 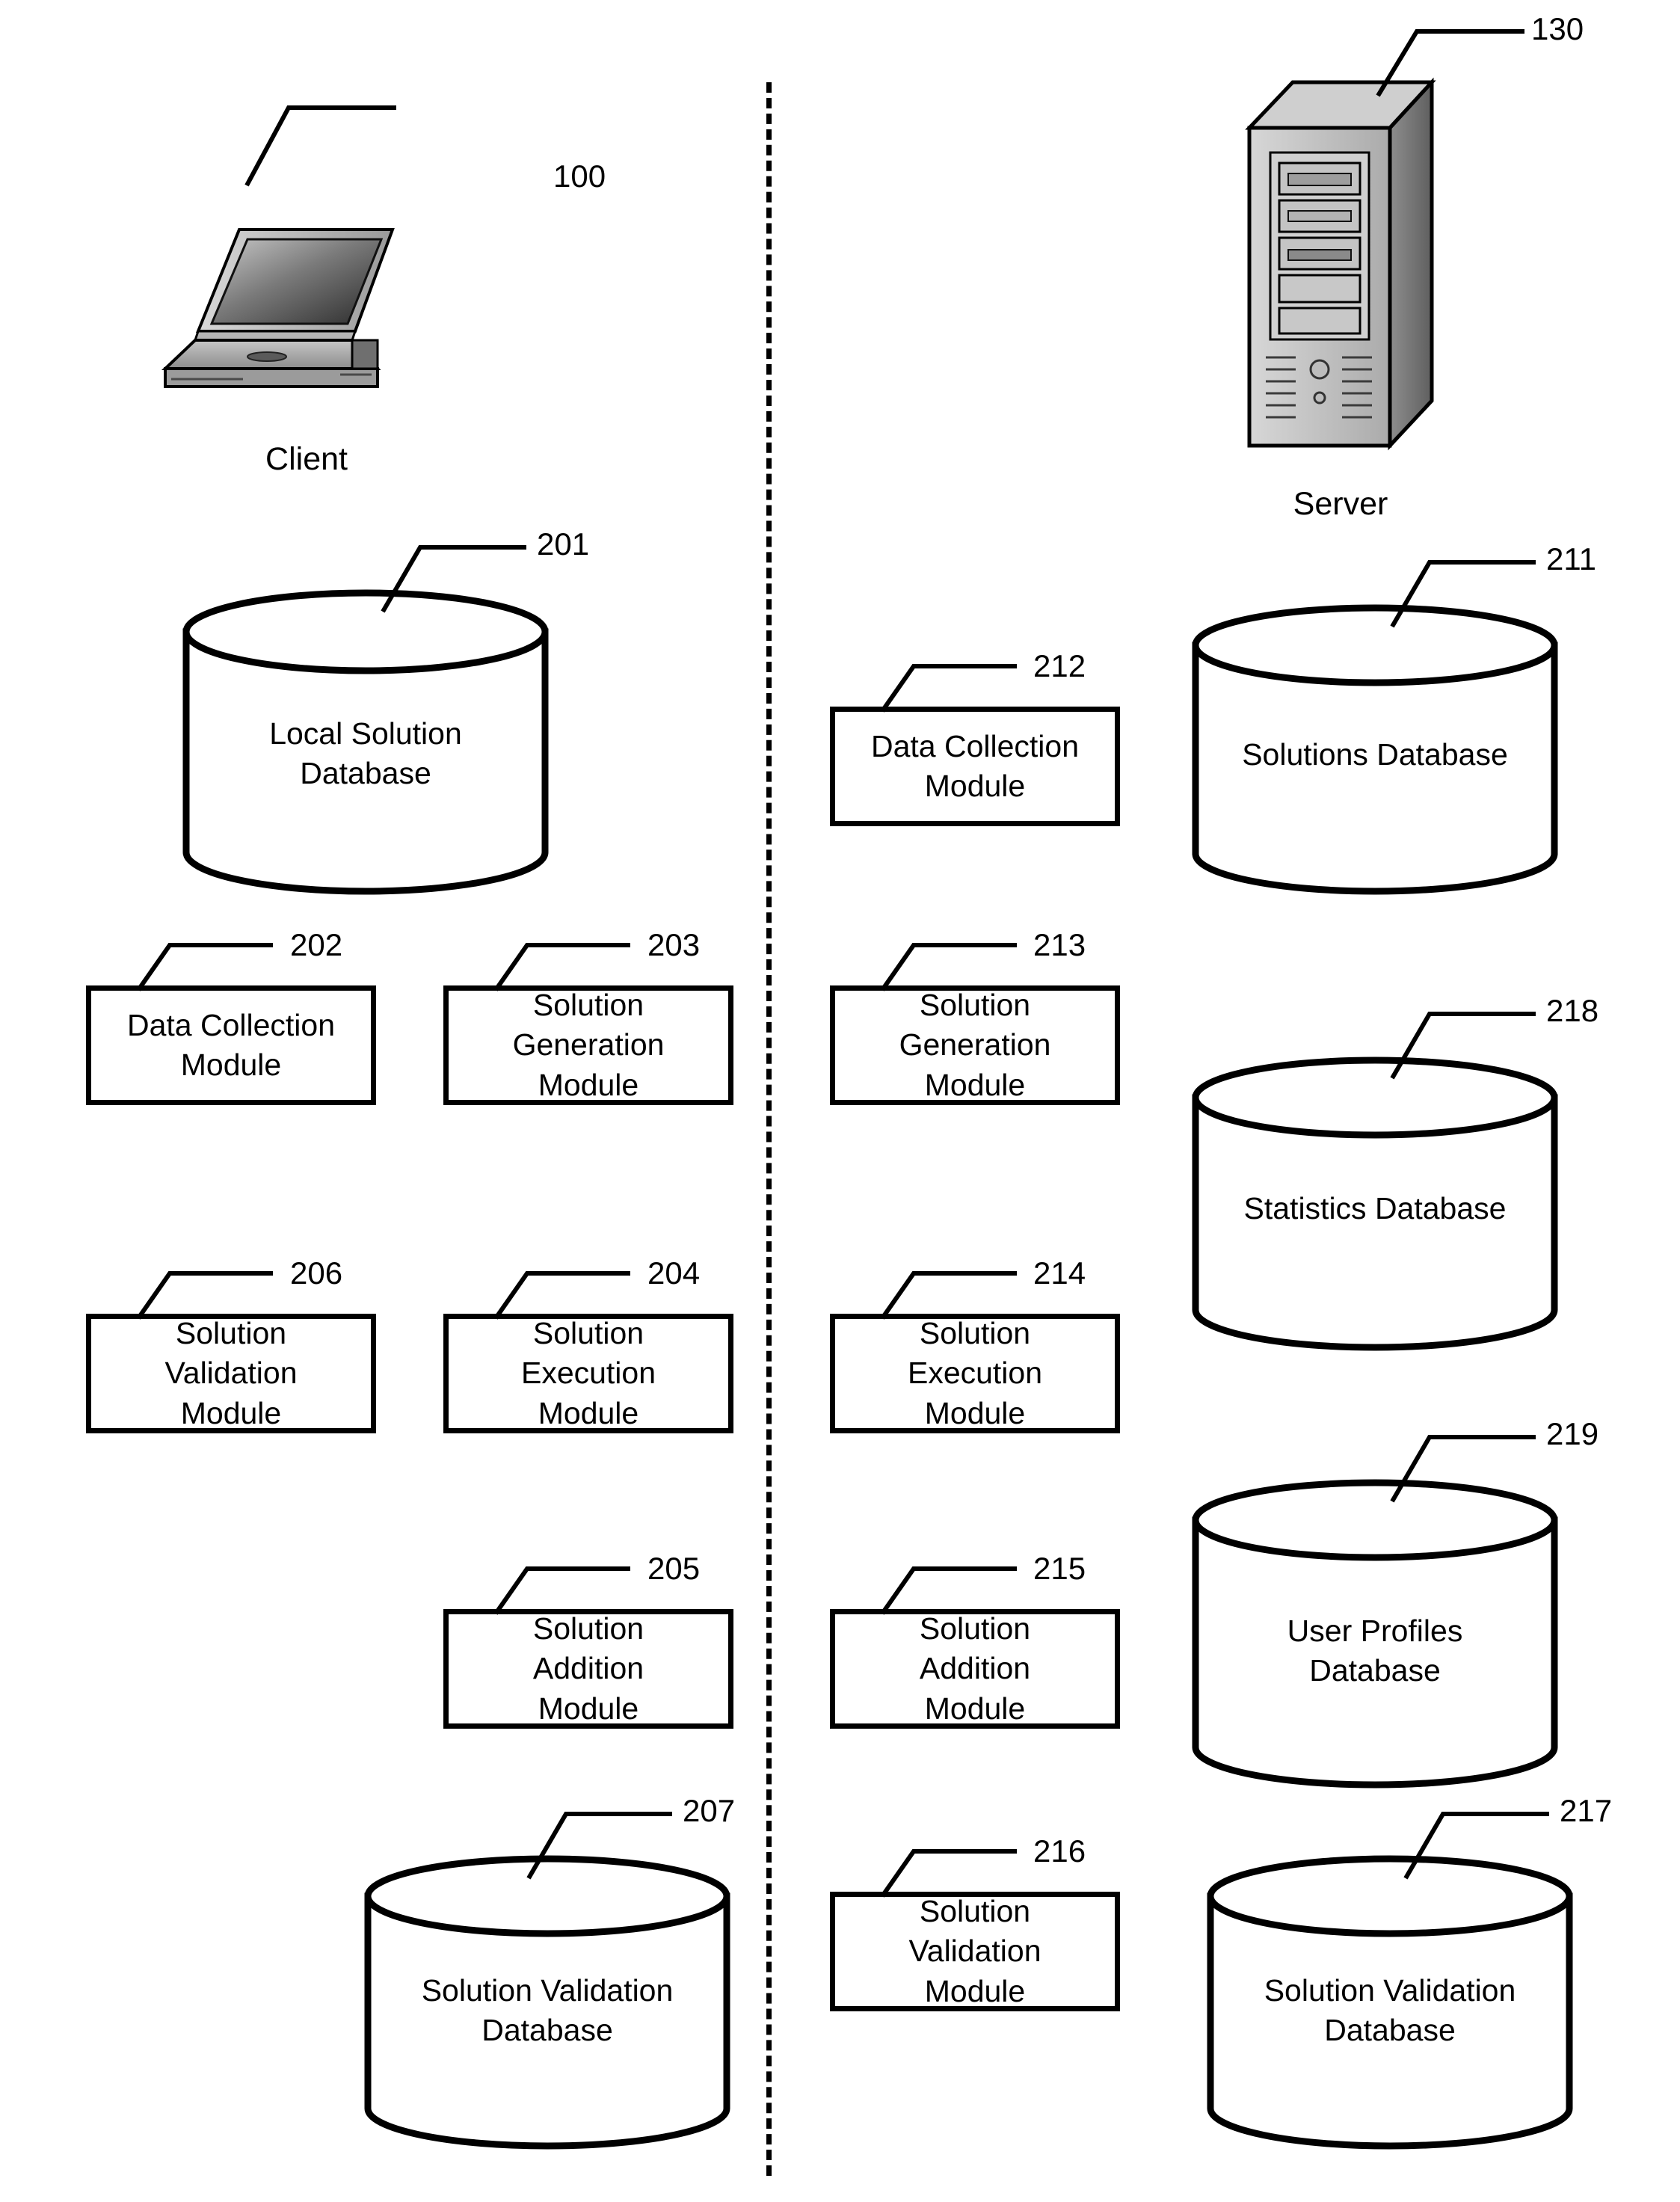 What do you see at coordinates (1059, 1273) in the screenshot?
I see `ref-number-214: 214` at bounding box center [1059, 1273].